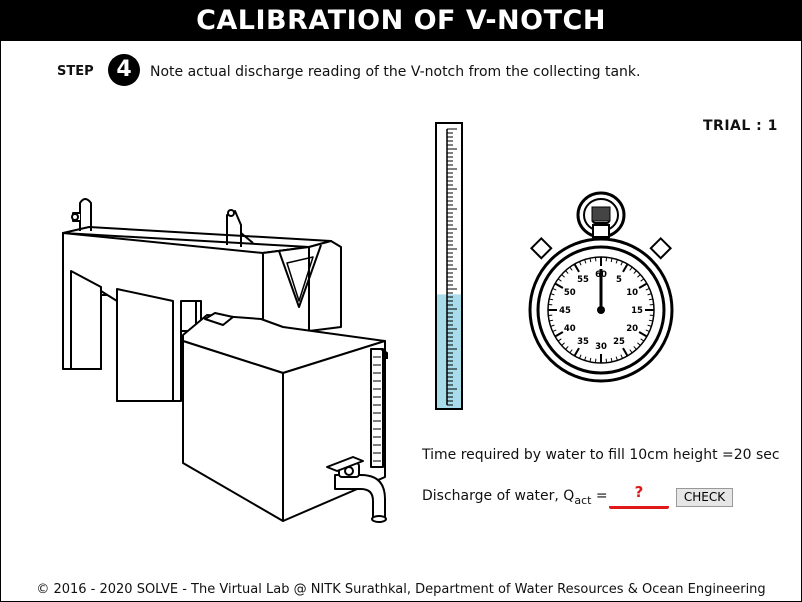 Image resolution: width=802 pixels, height=602 pixels. What do you see at coordinates (449, 266) in the screenshot?
I see `measuring-scale` at bounding box center [449, 266].